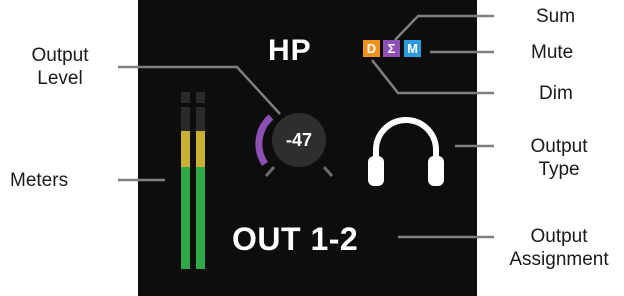 The height and width of the screenshot is (296, 624). I want to click on dim-badge: D, so click(371, 48).